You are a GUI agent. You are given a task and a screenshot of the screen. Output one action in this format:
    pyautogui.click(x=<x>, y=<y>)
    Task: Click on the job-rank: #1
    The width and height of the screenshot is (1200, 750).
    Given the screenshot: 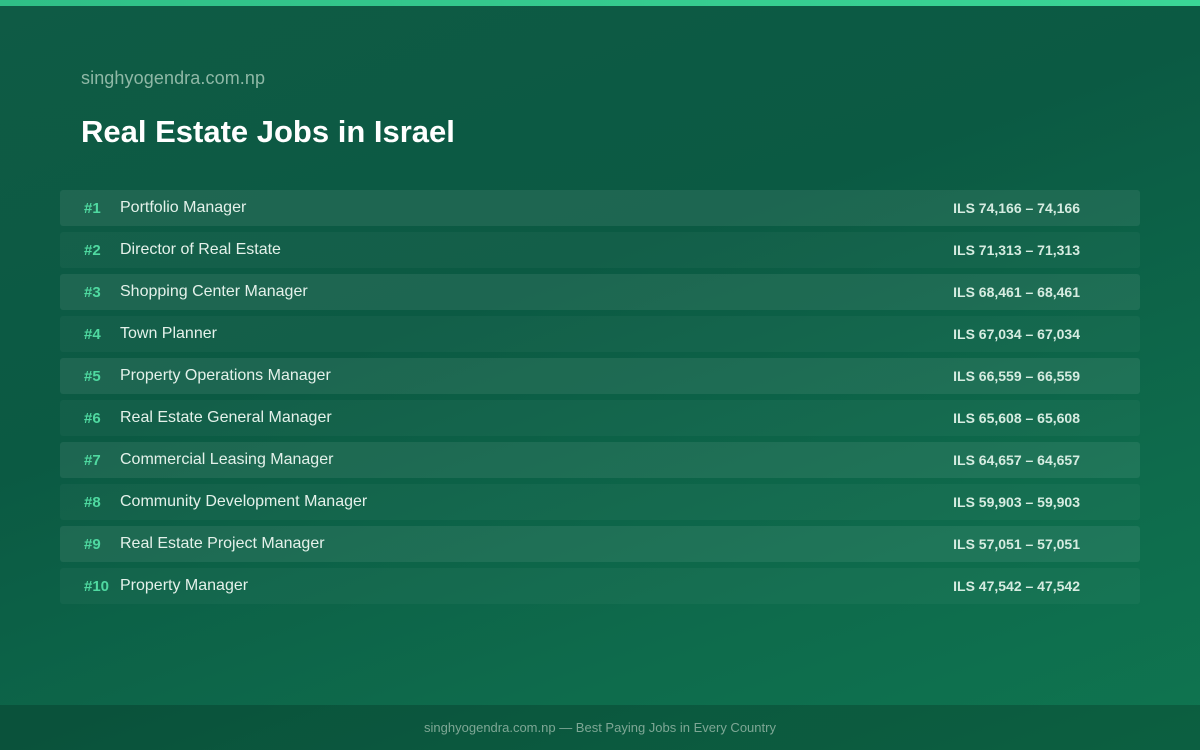 What is the action you would take?
    pyautogui.click(x=92, y=208)
    